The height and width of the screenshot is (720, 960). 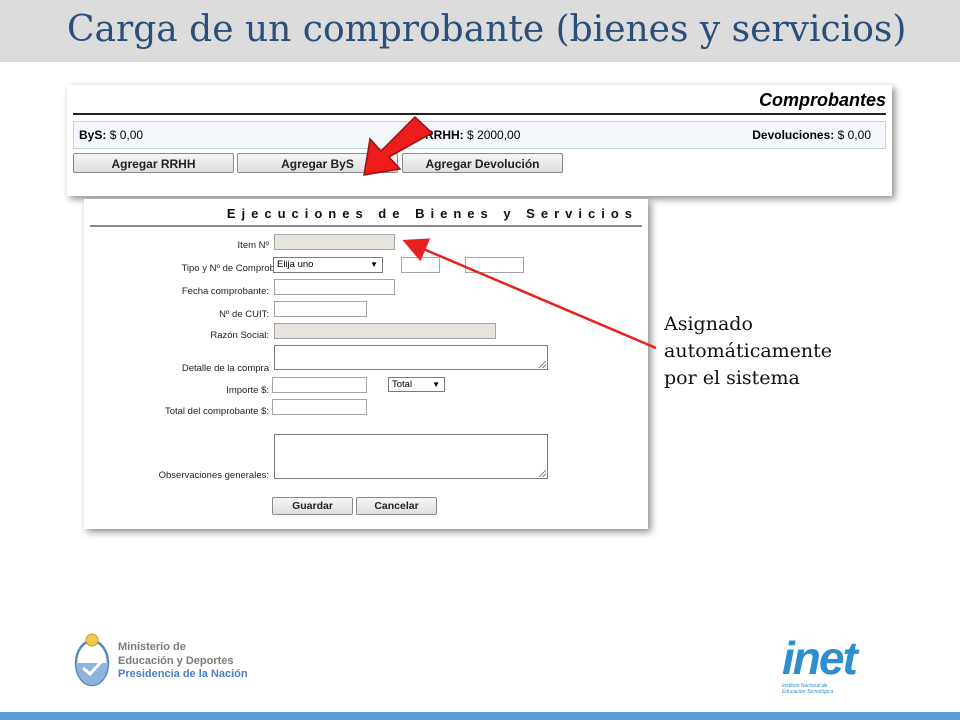 What do you see at coordinates (398, 145) in the screenshot?
I see `big-arrow-icon` at bounding box center [398, 145].